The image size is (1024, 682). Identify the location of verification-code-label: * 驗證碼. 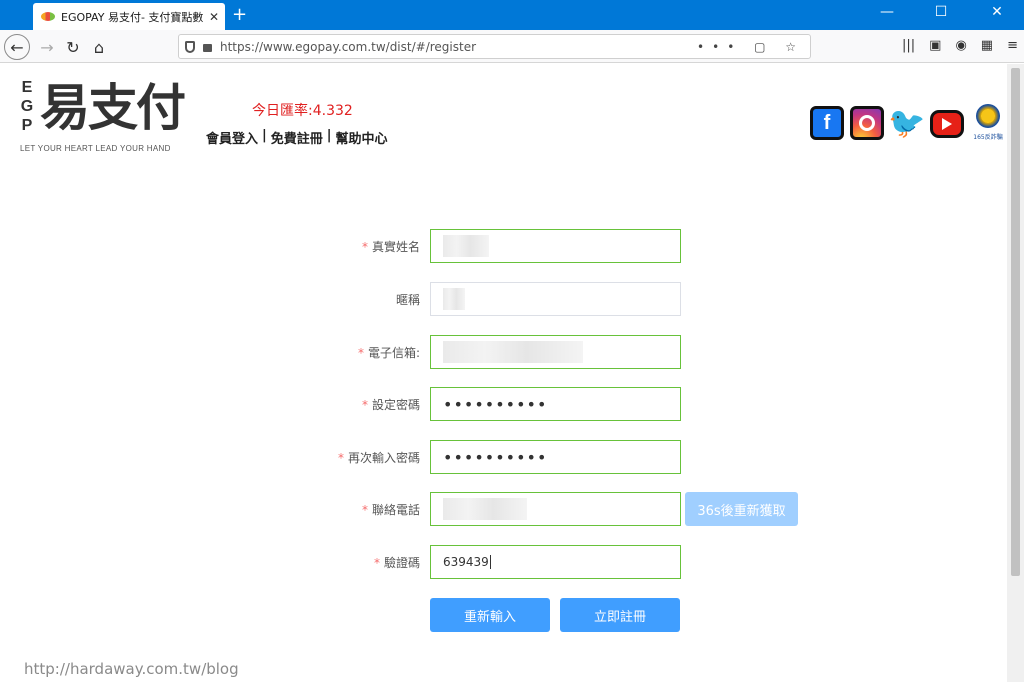
(396, 563).